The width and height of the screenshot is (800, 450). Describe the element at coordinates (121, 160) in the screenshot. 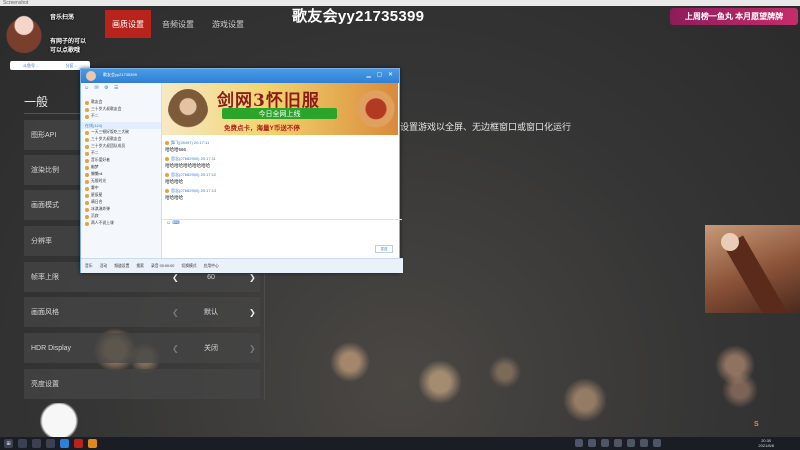

I see `member-item: 音乐爱好者` at that location.